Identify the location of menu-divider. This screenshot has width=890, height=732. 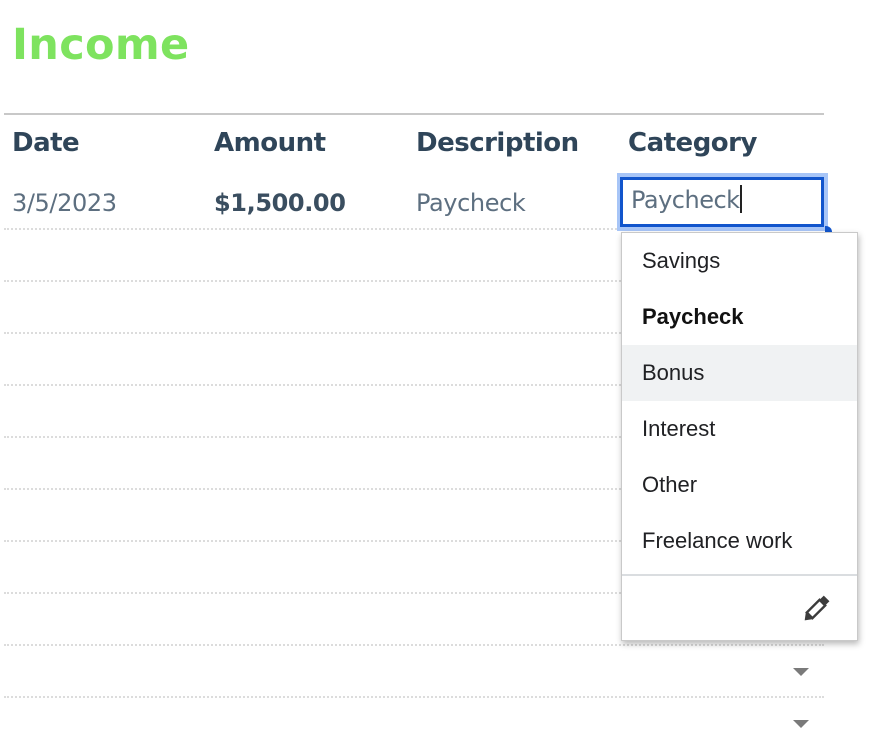
(739, 575).